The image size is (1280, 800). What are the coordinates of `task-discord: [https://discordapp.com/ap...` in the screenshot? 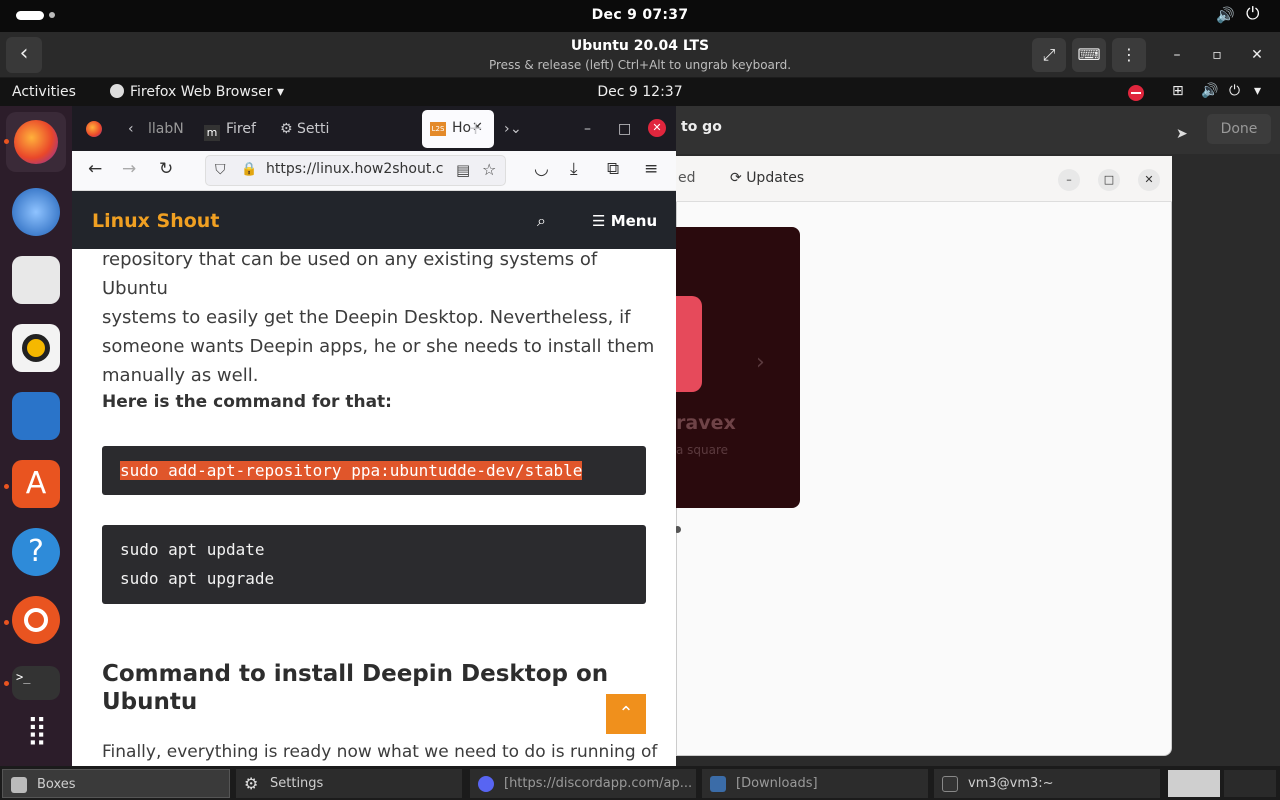 It's located at (583, 783).